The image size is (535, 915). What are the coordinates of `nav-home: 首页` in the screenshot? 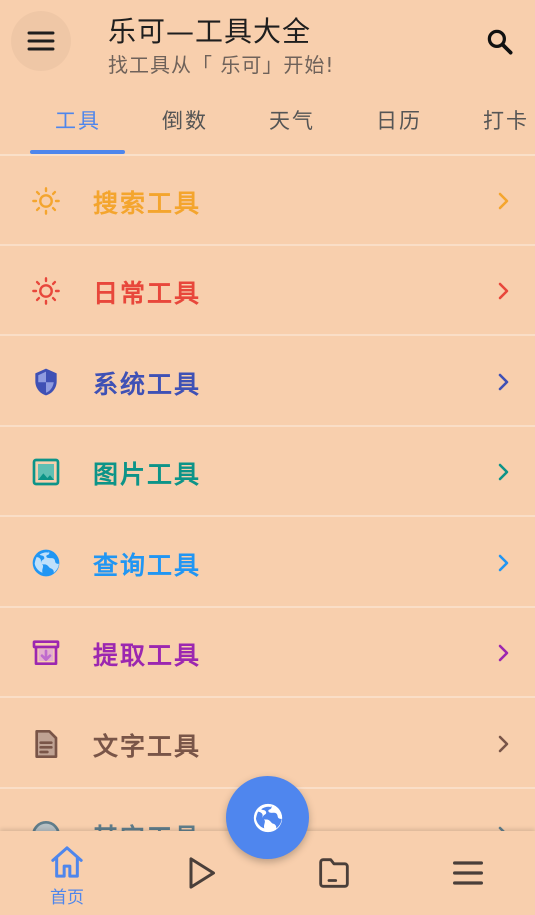 It's located at (67, 873).